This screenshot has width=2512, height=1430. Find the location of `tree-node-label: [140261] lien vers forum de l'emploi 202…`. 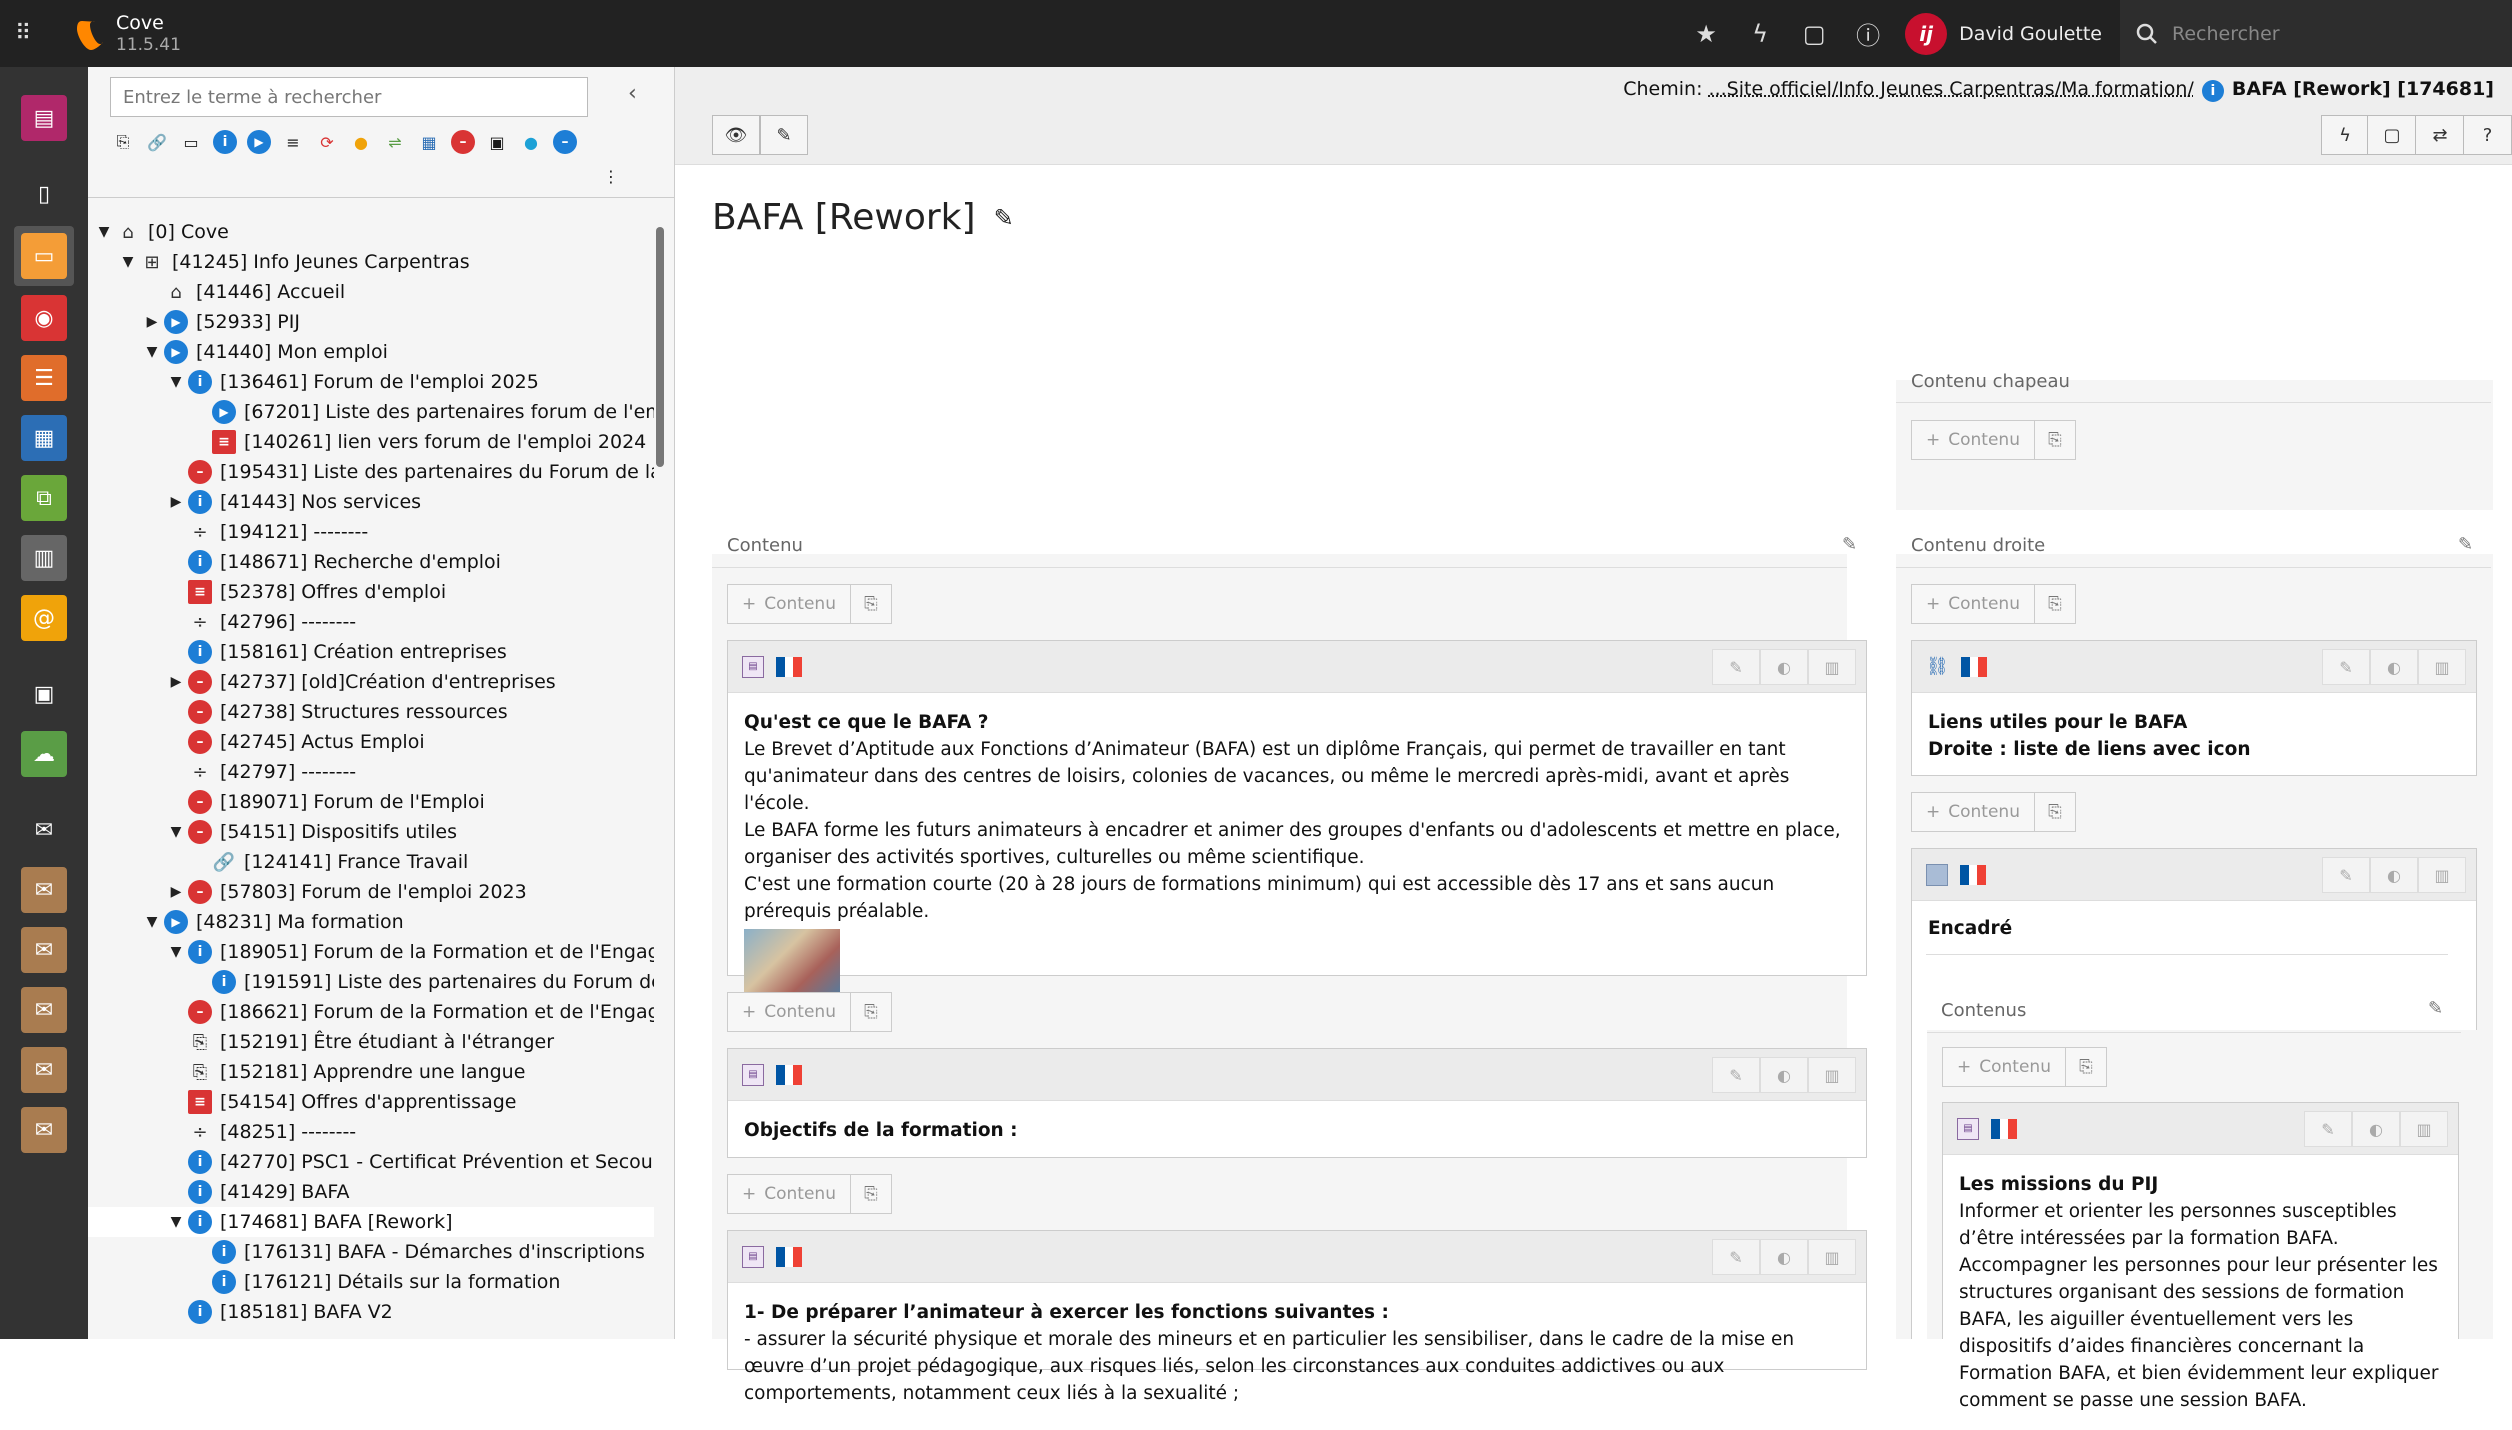

tree-node-label: [140261] lien vers forum de l'emploi 202… is located at coordinates (445, 442).